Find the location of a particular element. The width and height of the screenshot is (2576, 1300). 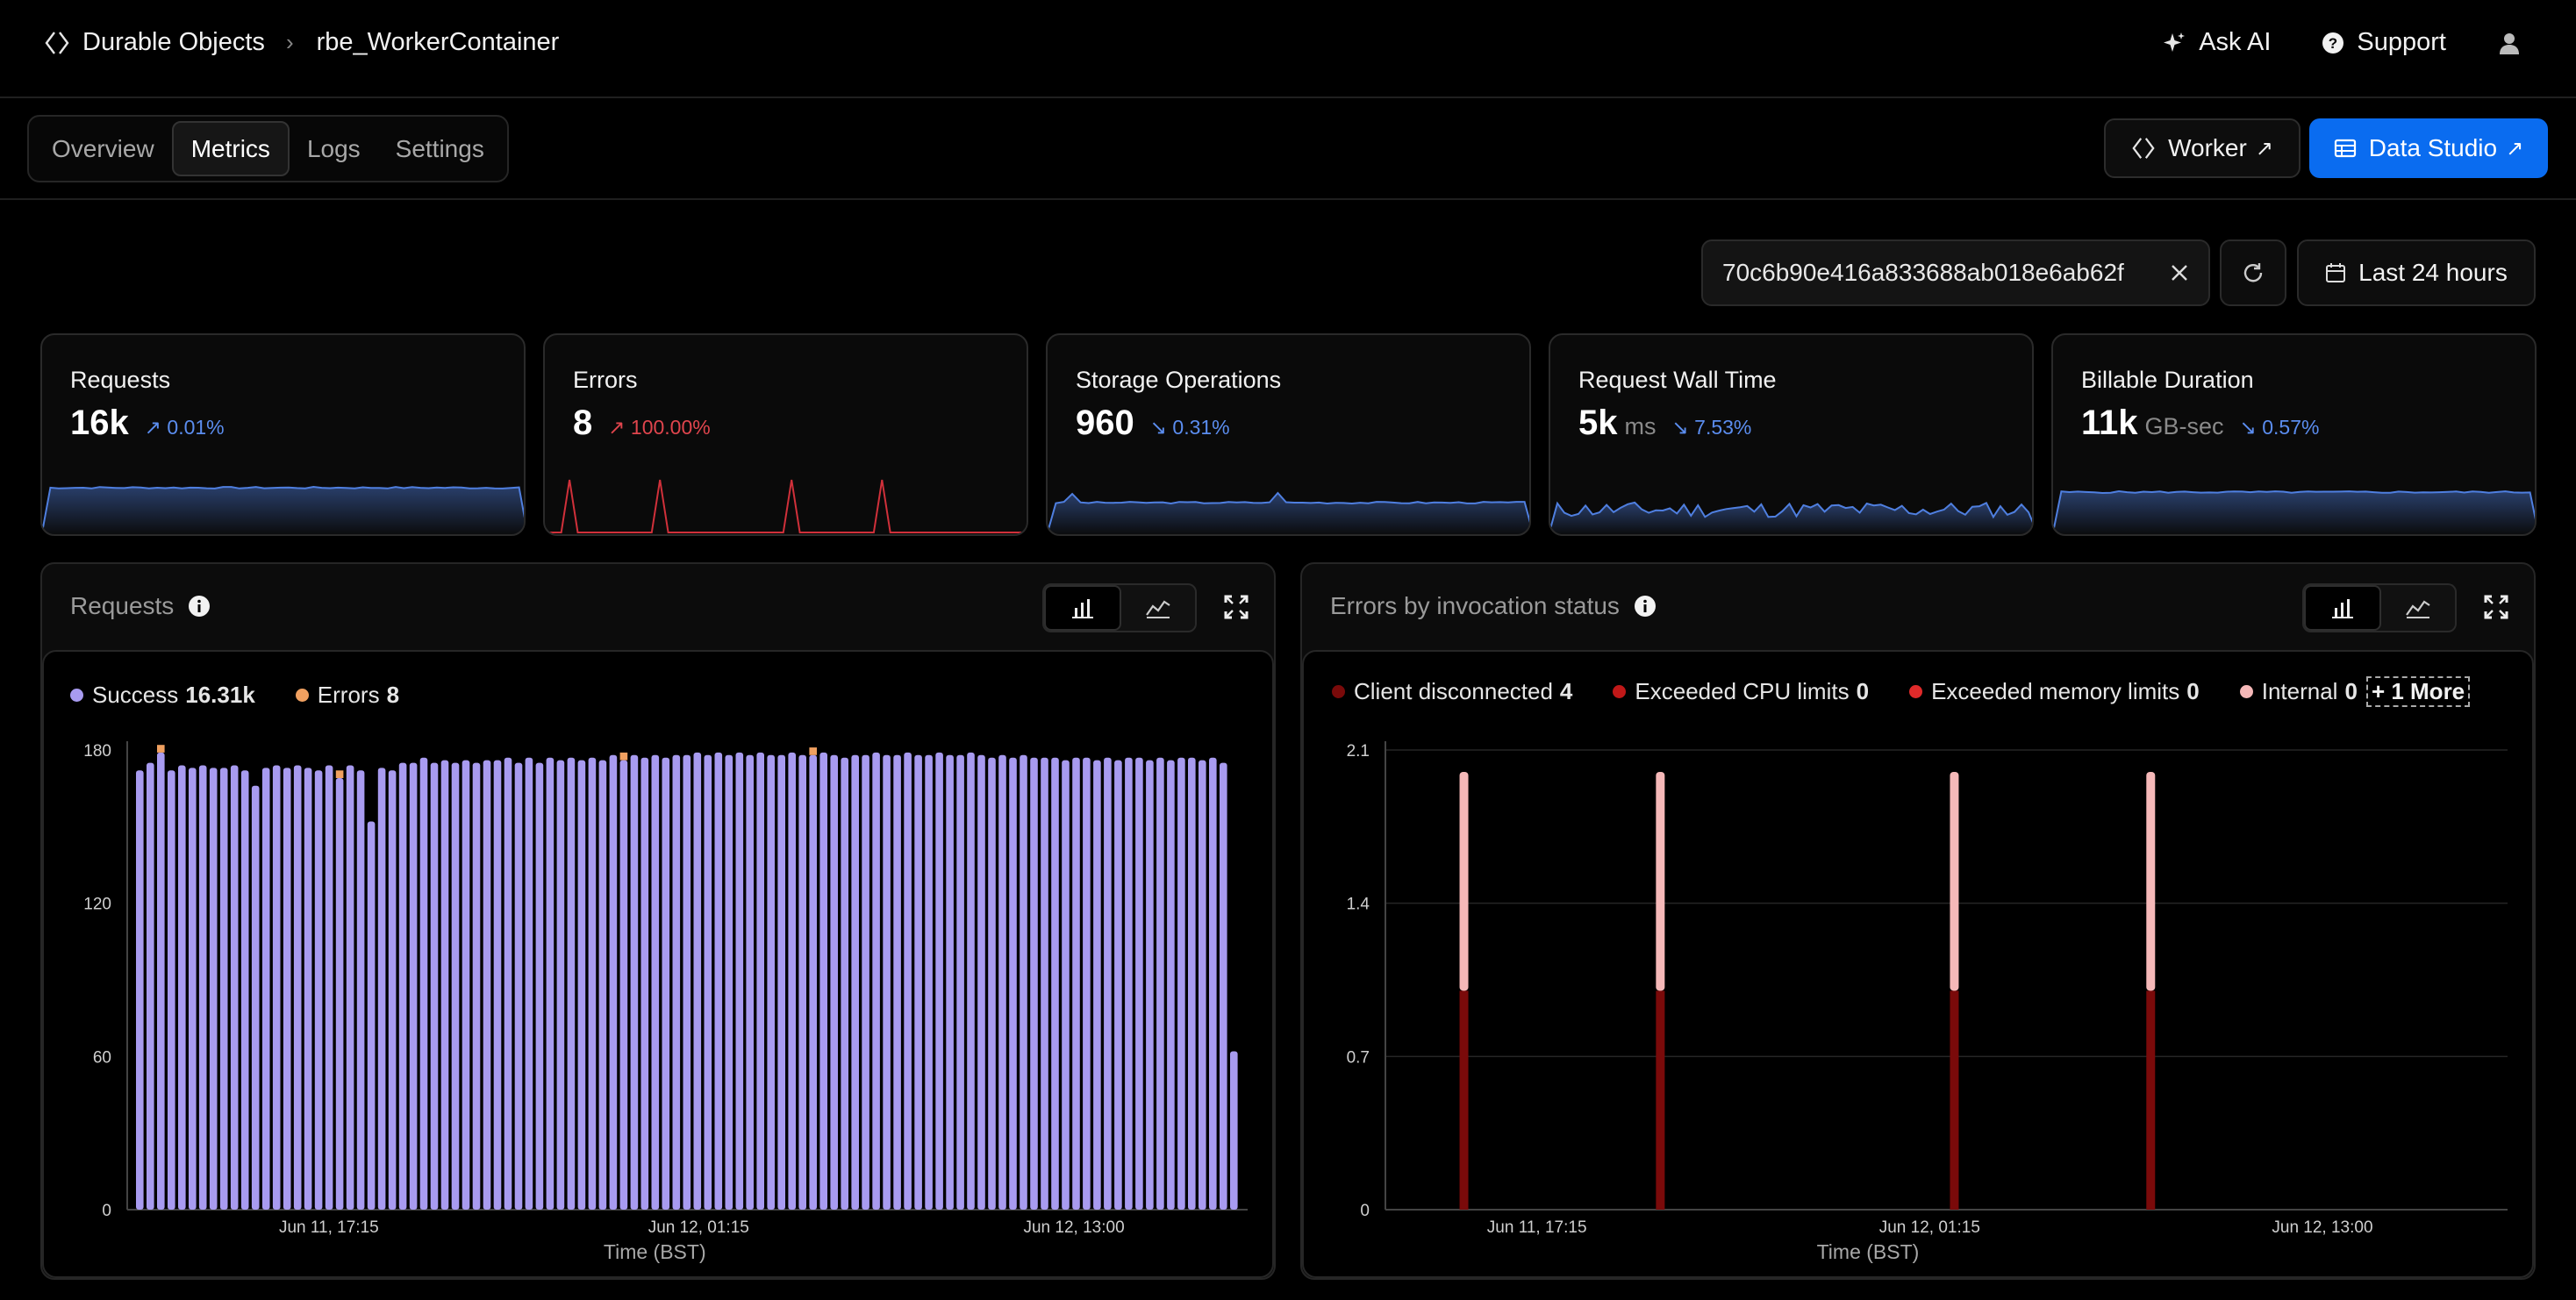

line-chart-icon is located at coordinates (2418, 609).